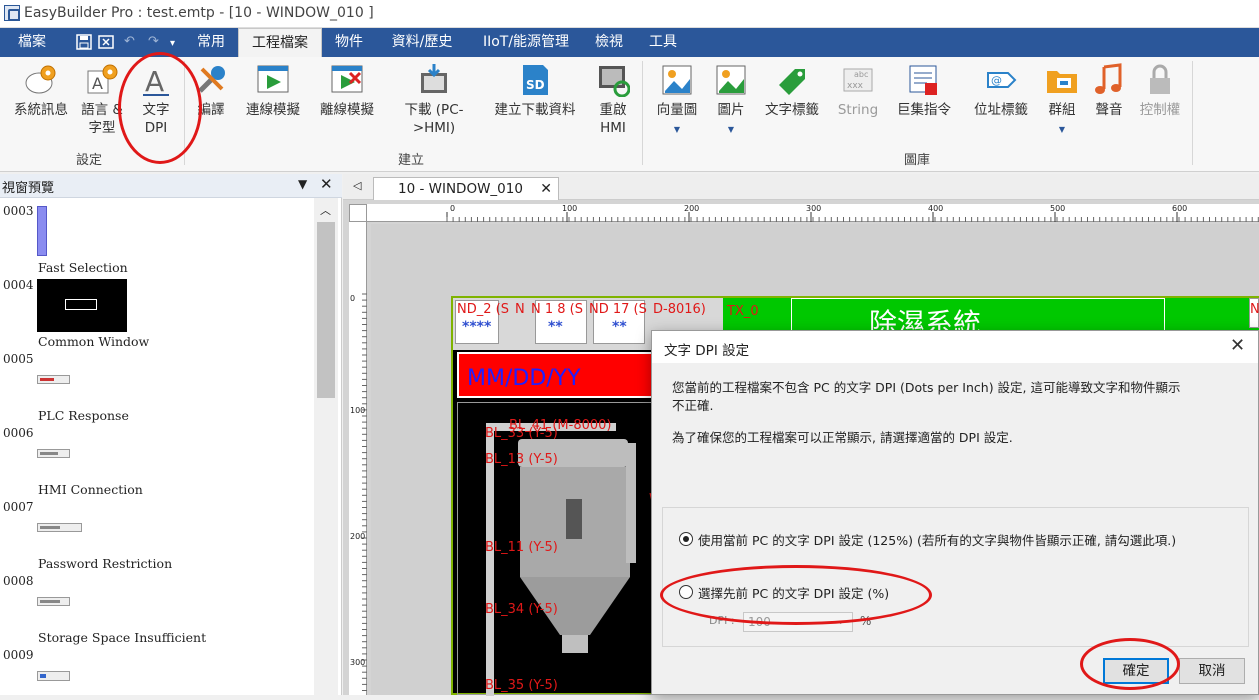 This screenshot has width=1259, height=700. Describe the element at coordinates (411, 160) in the screenshot. I see `group-label-build: 建立` at that location.